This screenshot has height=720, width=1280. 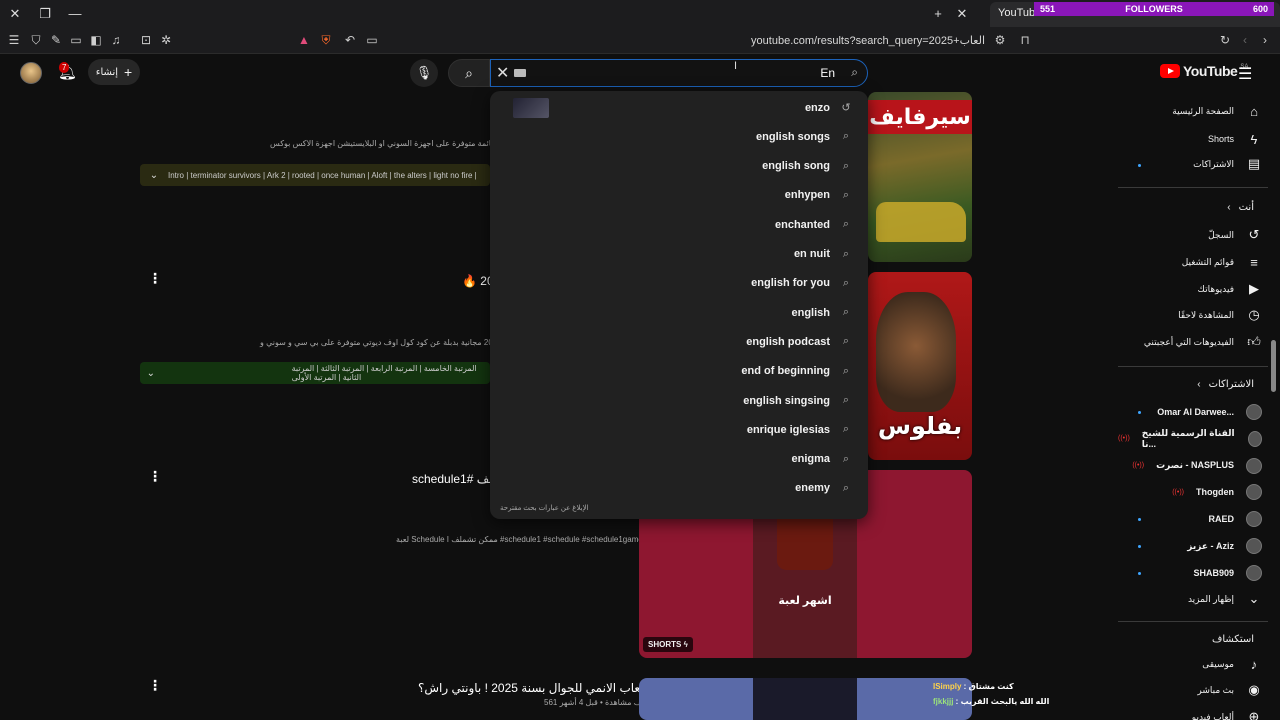 What do you see at coordinates (75, 14) in the screenshot?
I see `minimize-window-icon: —` at bounding box center [75, 14].